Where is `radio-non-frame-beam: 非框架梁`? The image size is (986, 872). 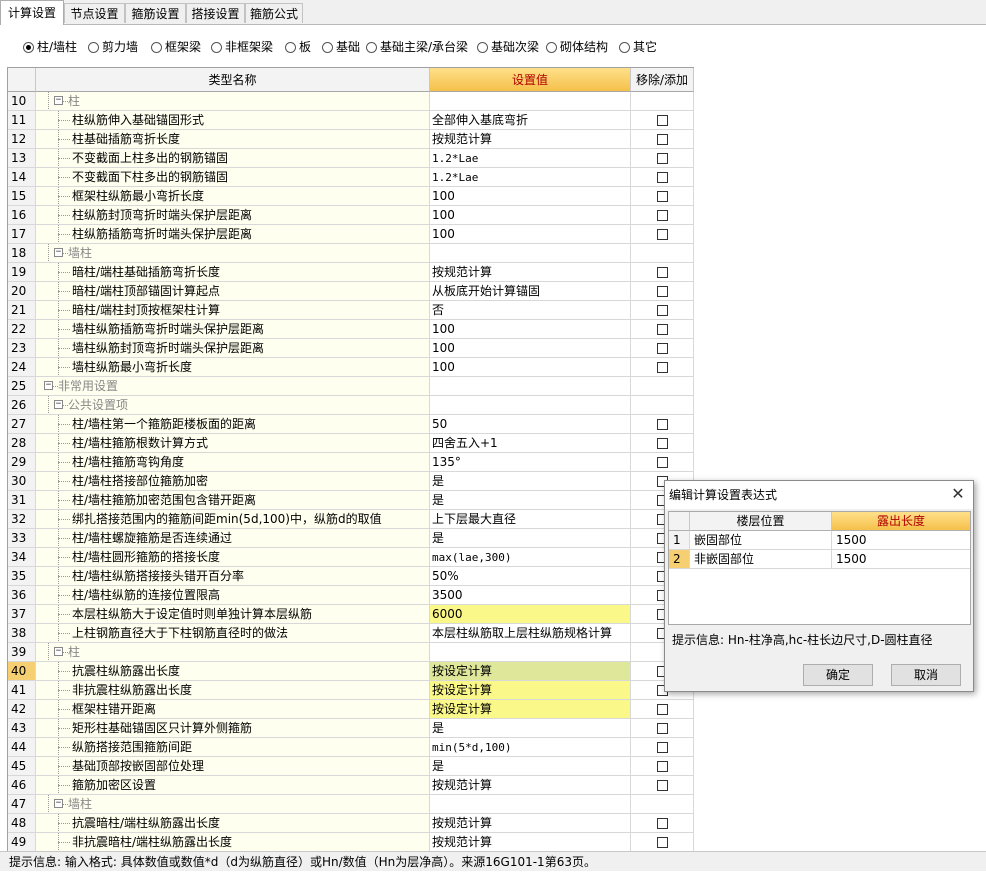 radio-non-frame-beam: 非框架梁 is located at coordinates (242, 47).